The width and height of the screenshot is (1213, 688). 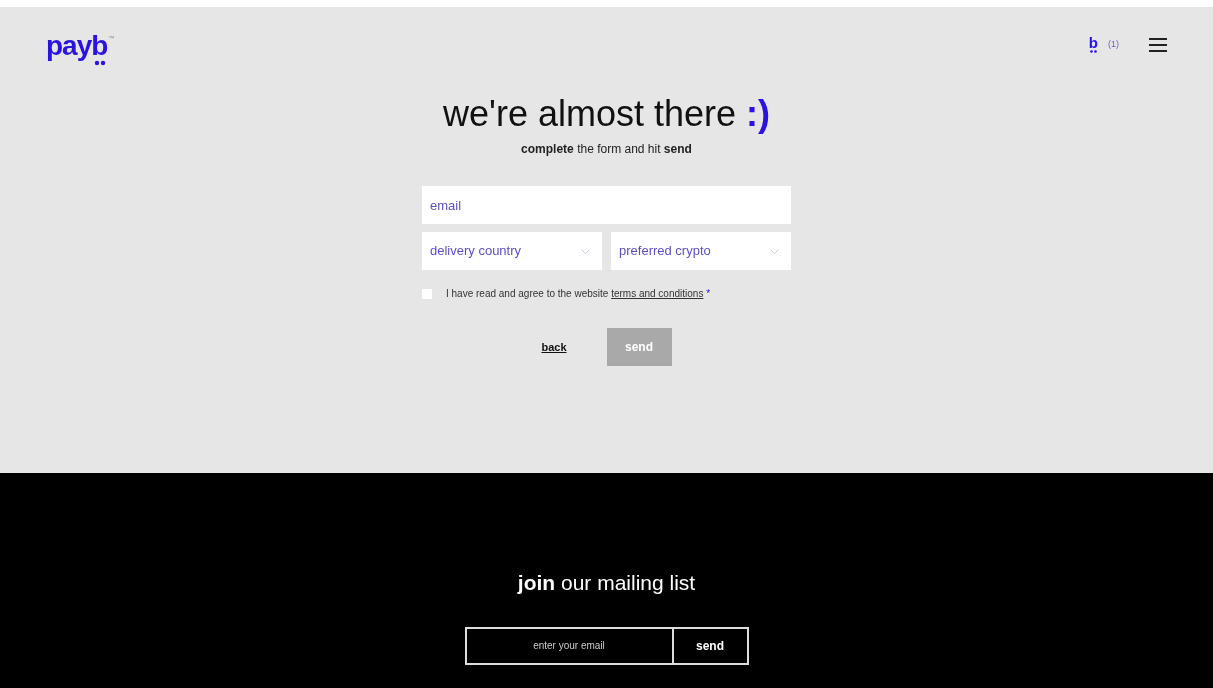 I want to click on checkbox, so click(x=427, y=293).